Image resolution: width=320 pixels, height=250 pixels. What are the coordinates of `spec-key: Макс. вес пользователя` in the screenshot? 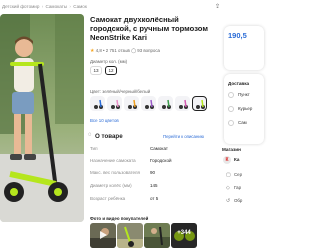 It's located at (115, 172).